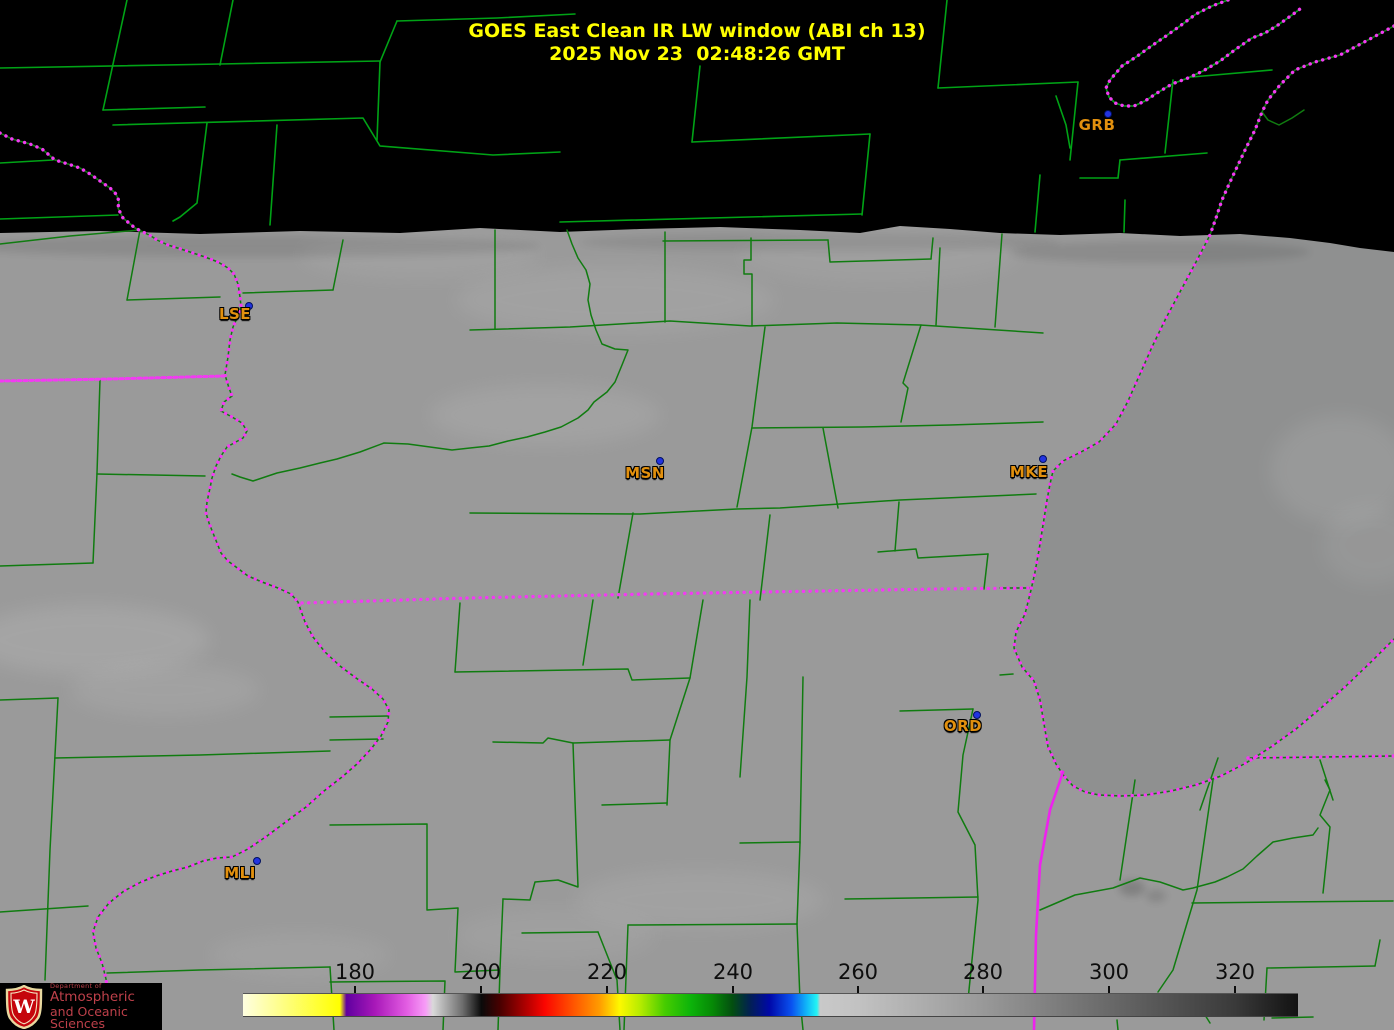 Image resolution: width=1394 pixels, height=1030 pixels. What do you see at coordinates (963, 726) in the screenshot?
I see `station-label-ORD: ORD` at bounding box center [963, 726].